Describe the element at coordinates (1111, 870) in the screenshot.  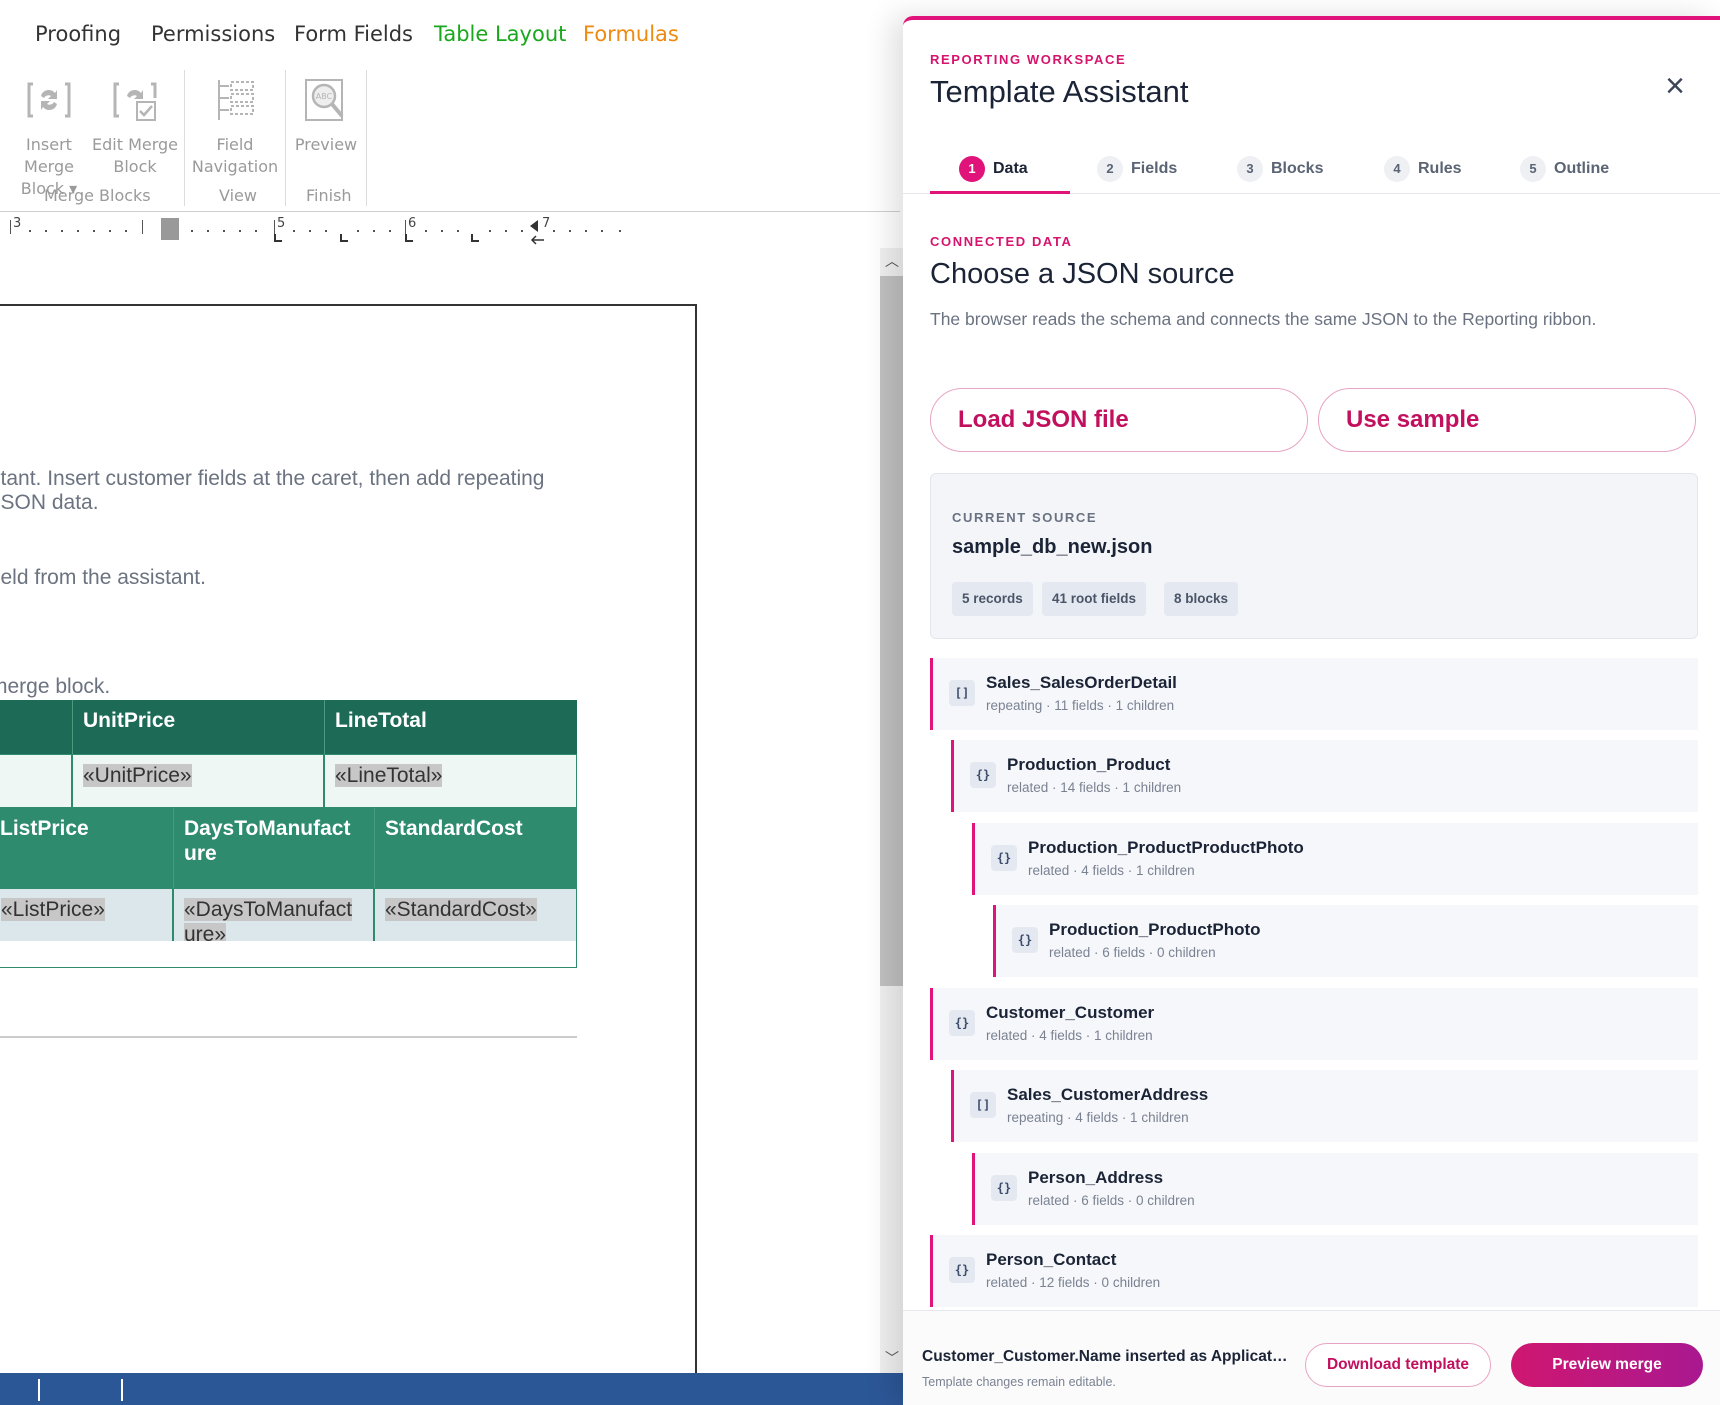
I see `tree-item-meta: related · 4 fields · 1 children` at that location.